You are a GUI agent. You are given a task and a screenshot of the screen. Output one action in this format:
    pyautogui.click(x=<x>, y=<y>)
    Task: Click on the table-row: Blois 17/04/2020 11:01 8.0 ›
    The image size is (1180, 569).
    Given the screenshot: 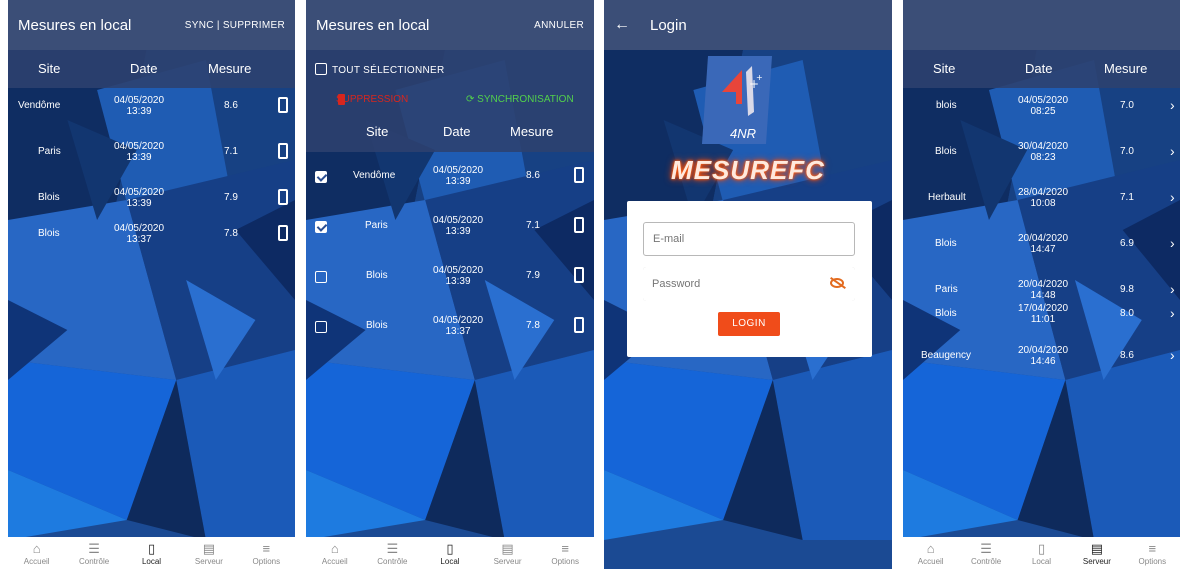 What is the action you would take?
    pyautogui.click(x=1041, y=315)
    